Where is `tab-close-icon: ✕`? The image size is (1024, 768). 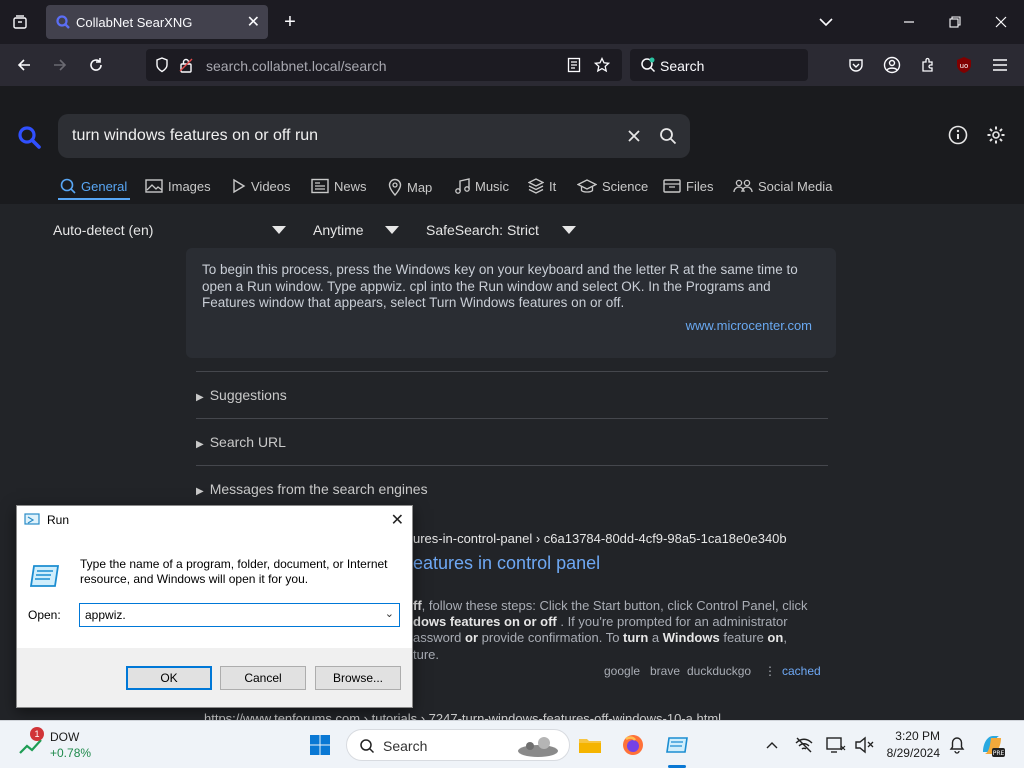 tab-close-icon: ✕ is located at coordinates (253, 22).